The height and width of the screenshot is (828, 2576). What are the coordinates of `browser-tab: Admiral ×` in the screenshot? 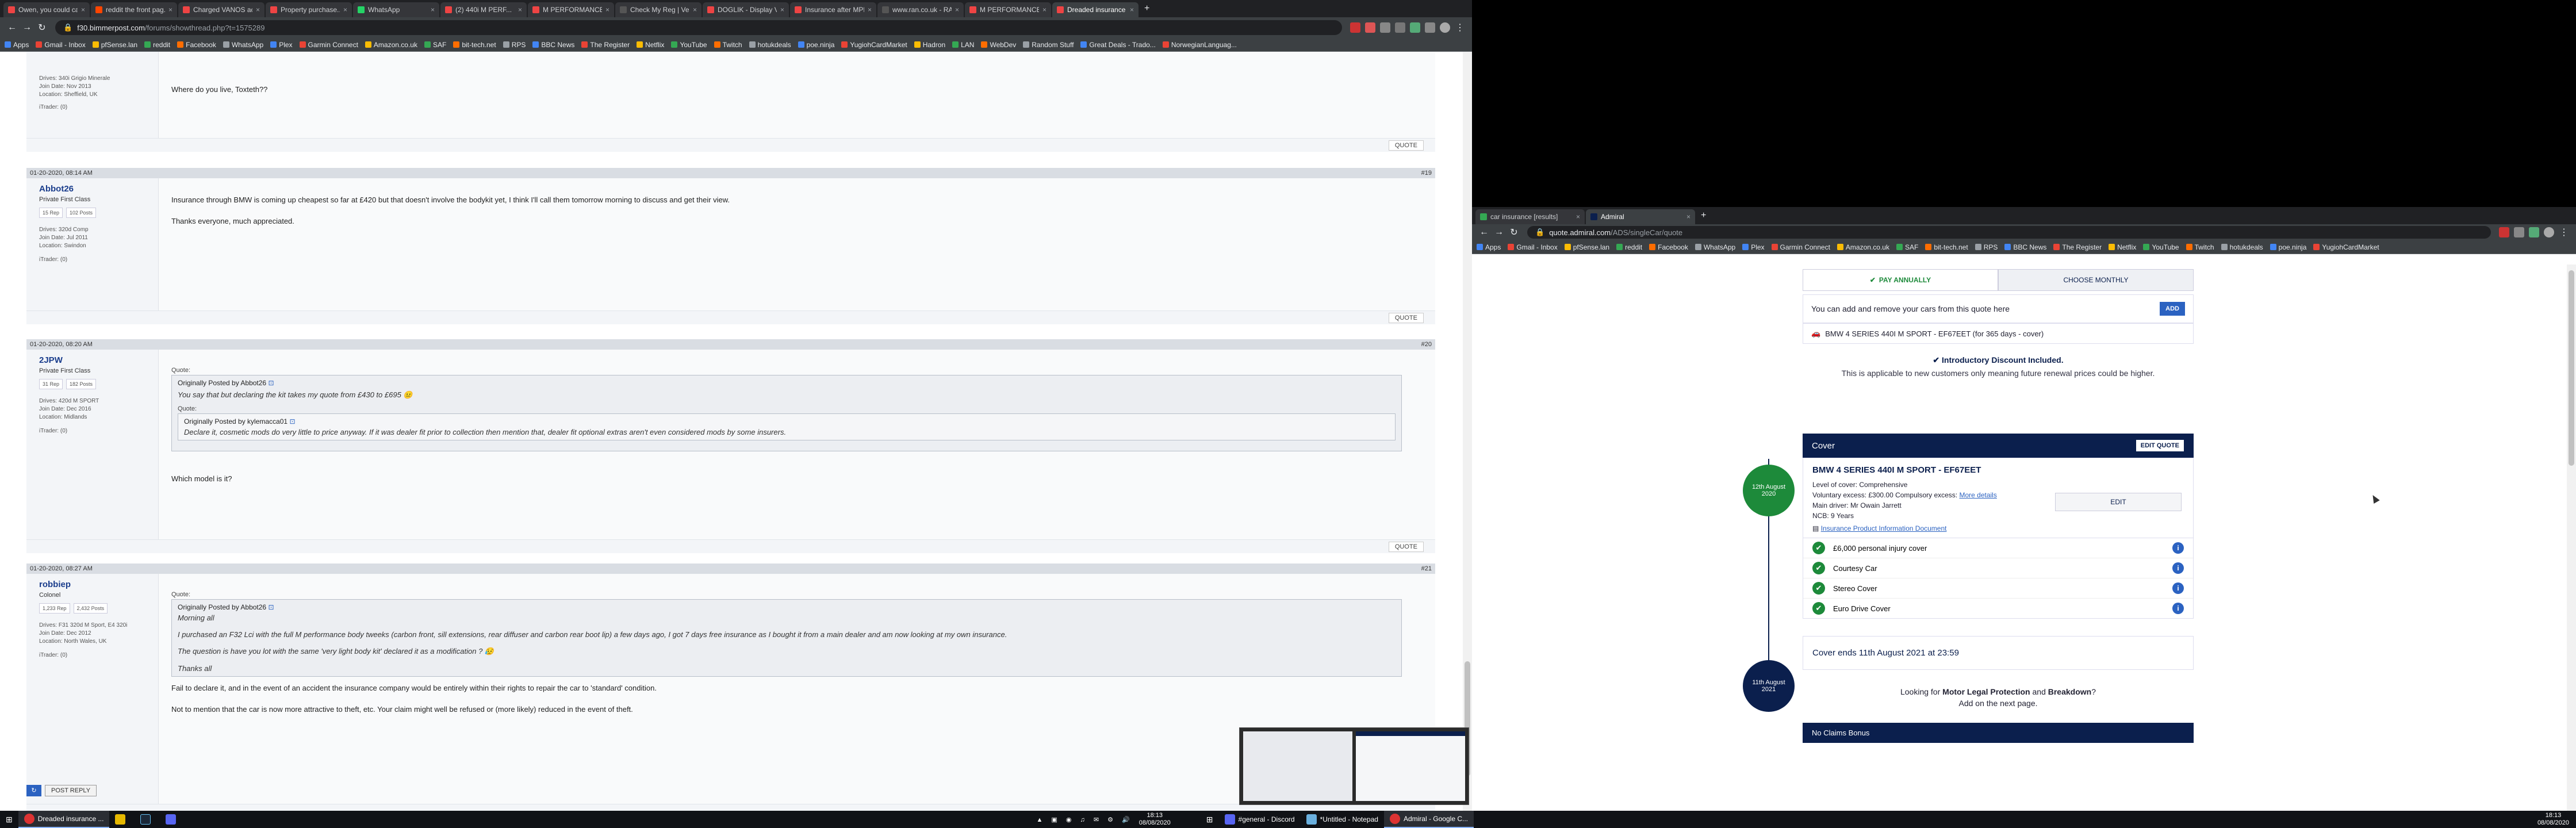 It's located at (1640, 216).